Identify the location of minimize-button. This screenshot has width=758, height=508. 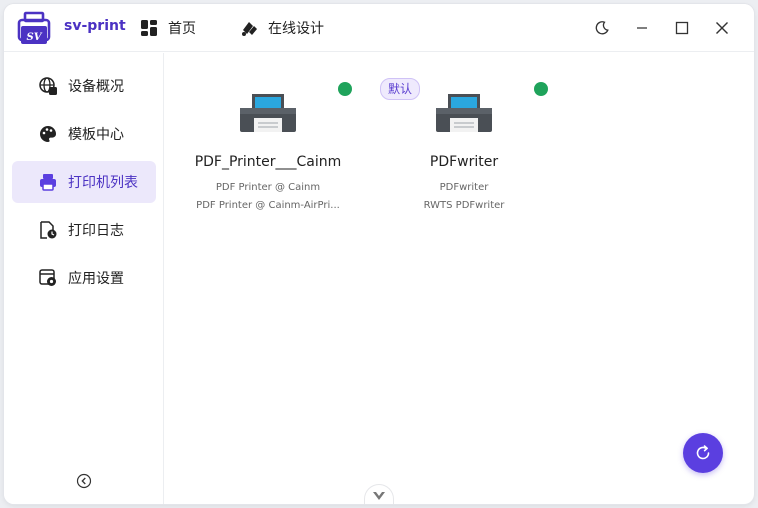
(642, 28).